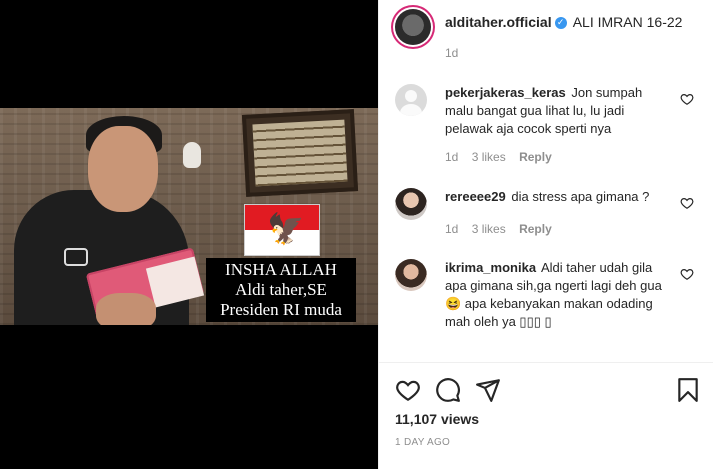  What do you see at coordinates (422, 442) in the screenshot?
I see `post-date: 1 DAY AGO` at bounding box center [422, 442].